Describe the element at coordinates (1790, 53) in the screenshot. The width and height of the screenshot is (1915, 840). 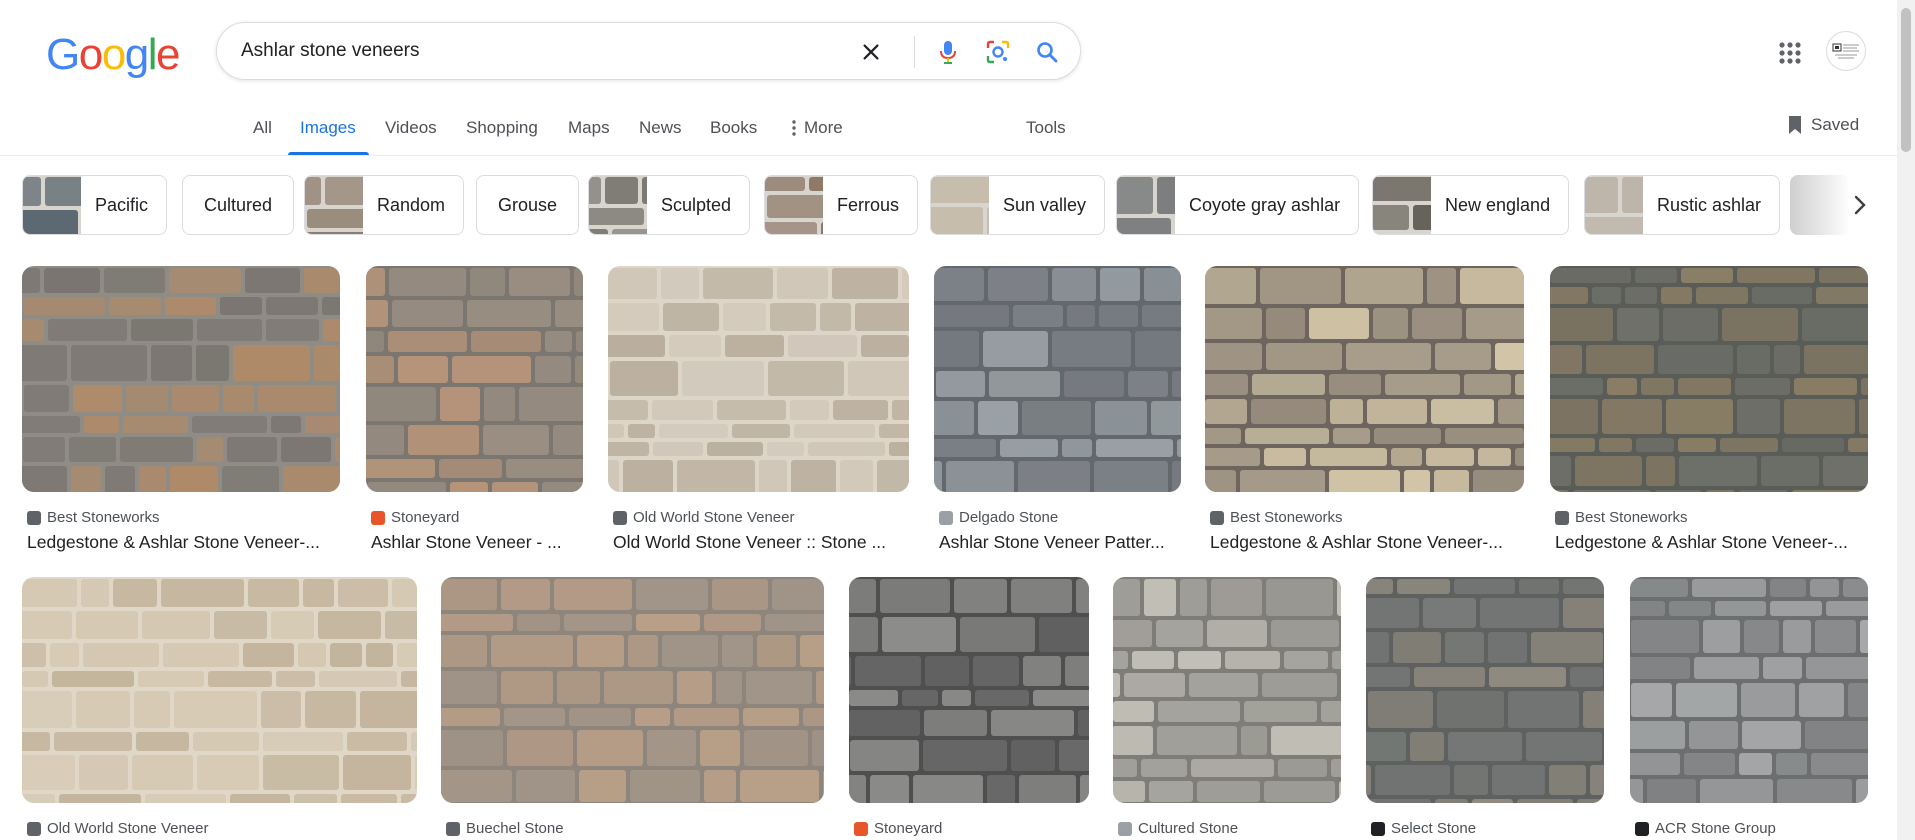
I see `google-apps-icon` at that location.